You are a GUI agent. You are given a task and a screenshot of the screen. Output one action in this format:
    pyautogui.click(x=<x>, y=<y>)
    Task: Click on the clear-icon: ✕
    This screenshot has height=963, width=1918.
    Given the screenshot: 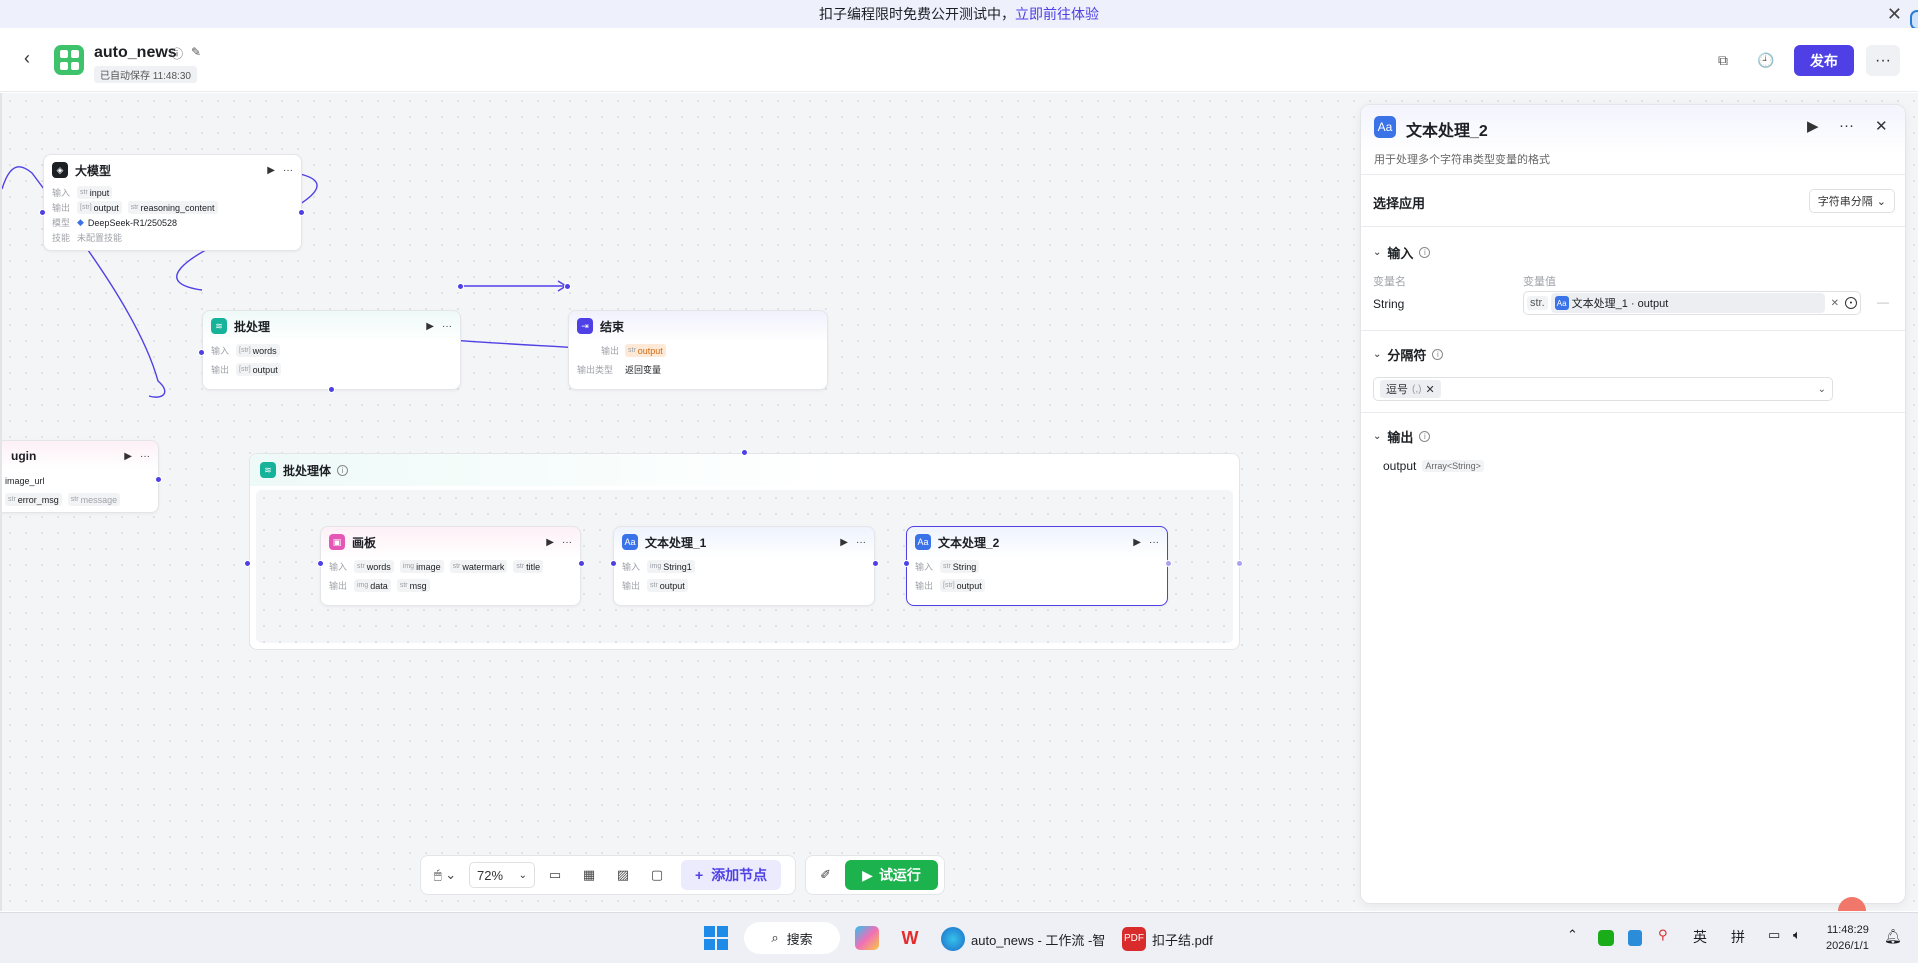 What is the action you would take?
    pyautogui.click(x=1835, y=303)
    